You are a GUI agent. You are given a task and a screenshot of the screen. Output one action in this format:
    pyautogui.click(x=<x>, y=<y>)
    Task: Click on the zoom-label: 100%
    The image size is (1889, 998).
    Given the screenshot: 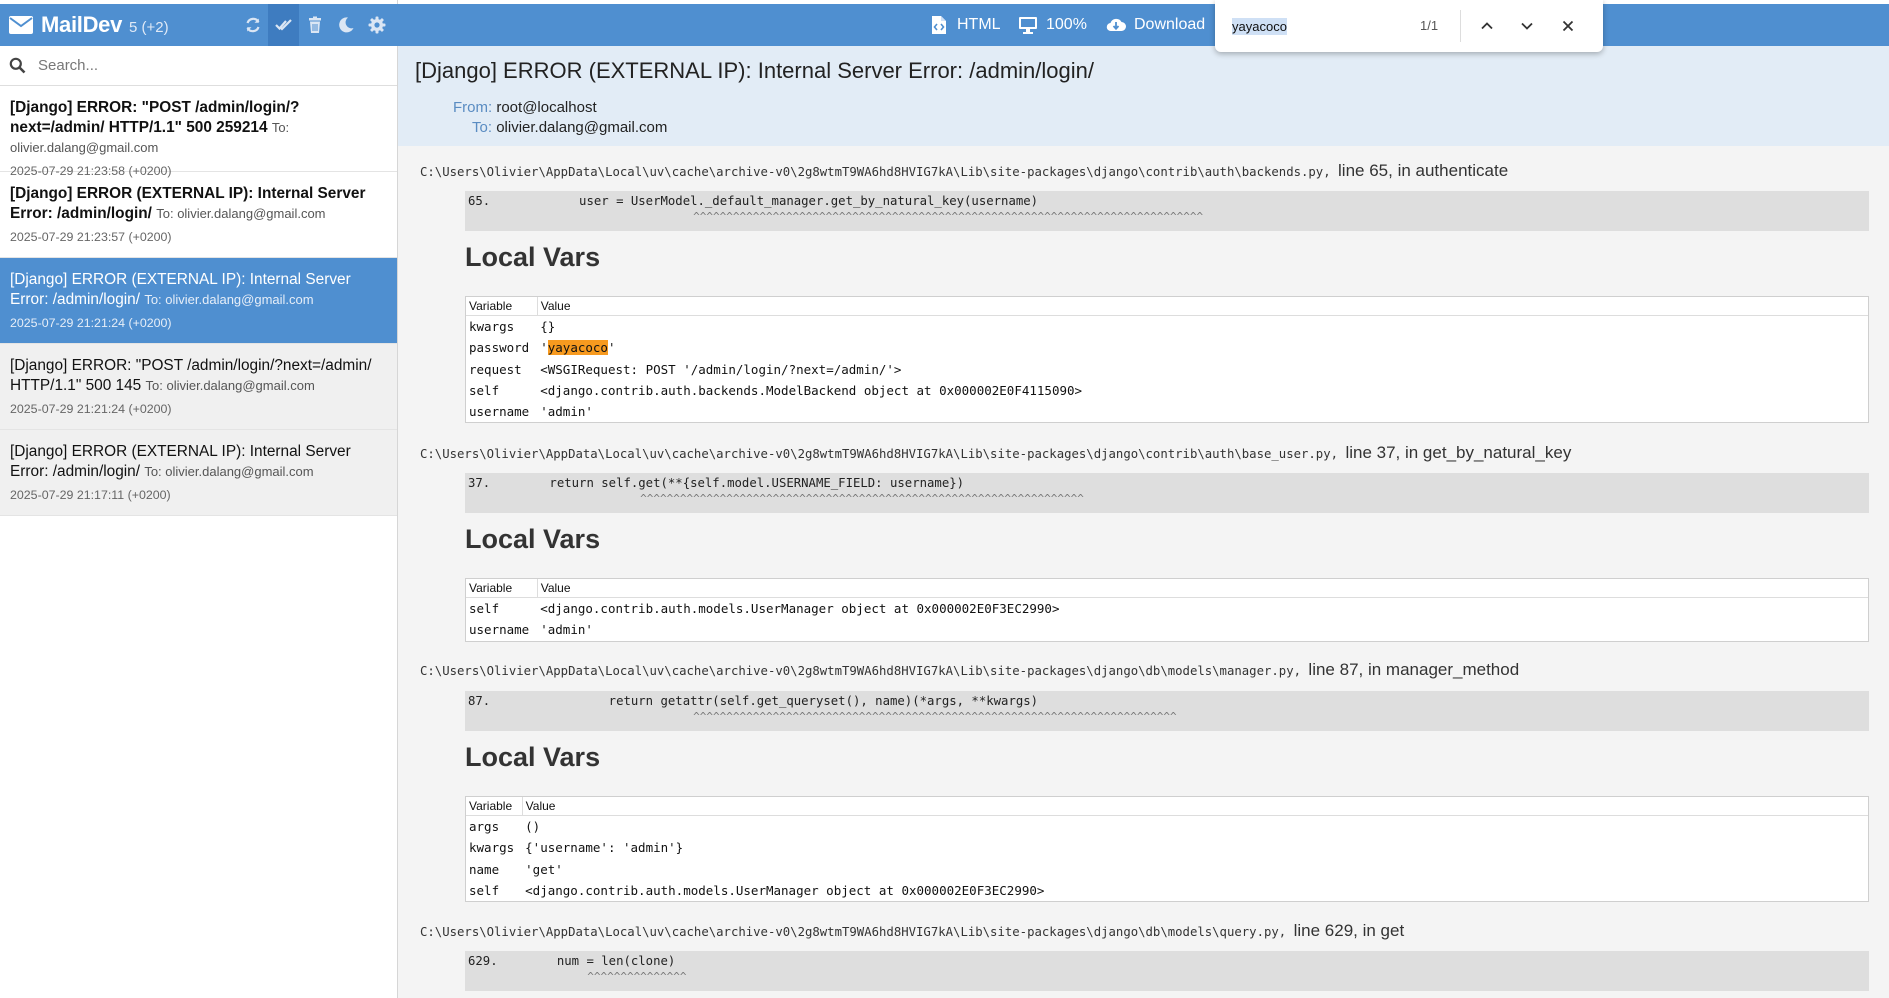 What is the action you would take?
    pyautogui.click(x=1066, y=24)
    